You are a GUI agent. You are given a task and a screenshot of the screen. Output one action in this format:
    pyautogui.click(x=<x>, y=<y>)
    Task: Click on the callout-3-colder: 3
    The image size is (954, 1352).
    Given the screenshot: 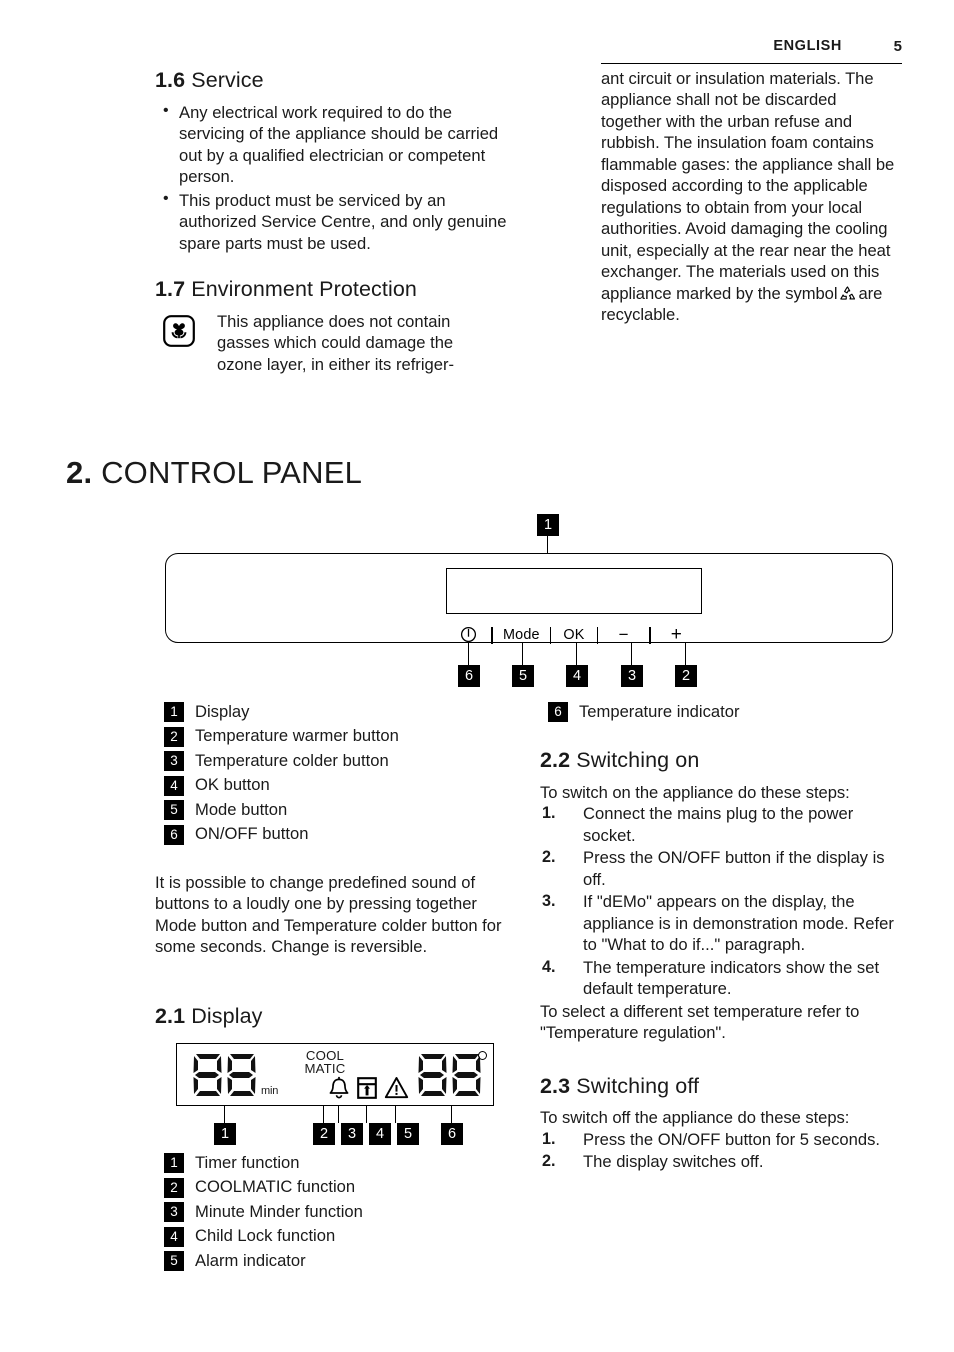 What is the action you would take?
    pyautogui.click(x=632, y=676)
    